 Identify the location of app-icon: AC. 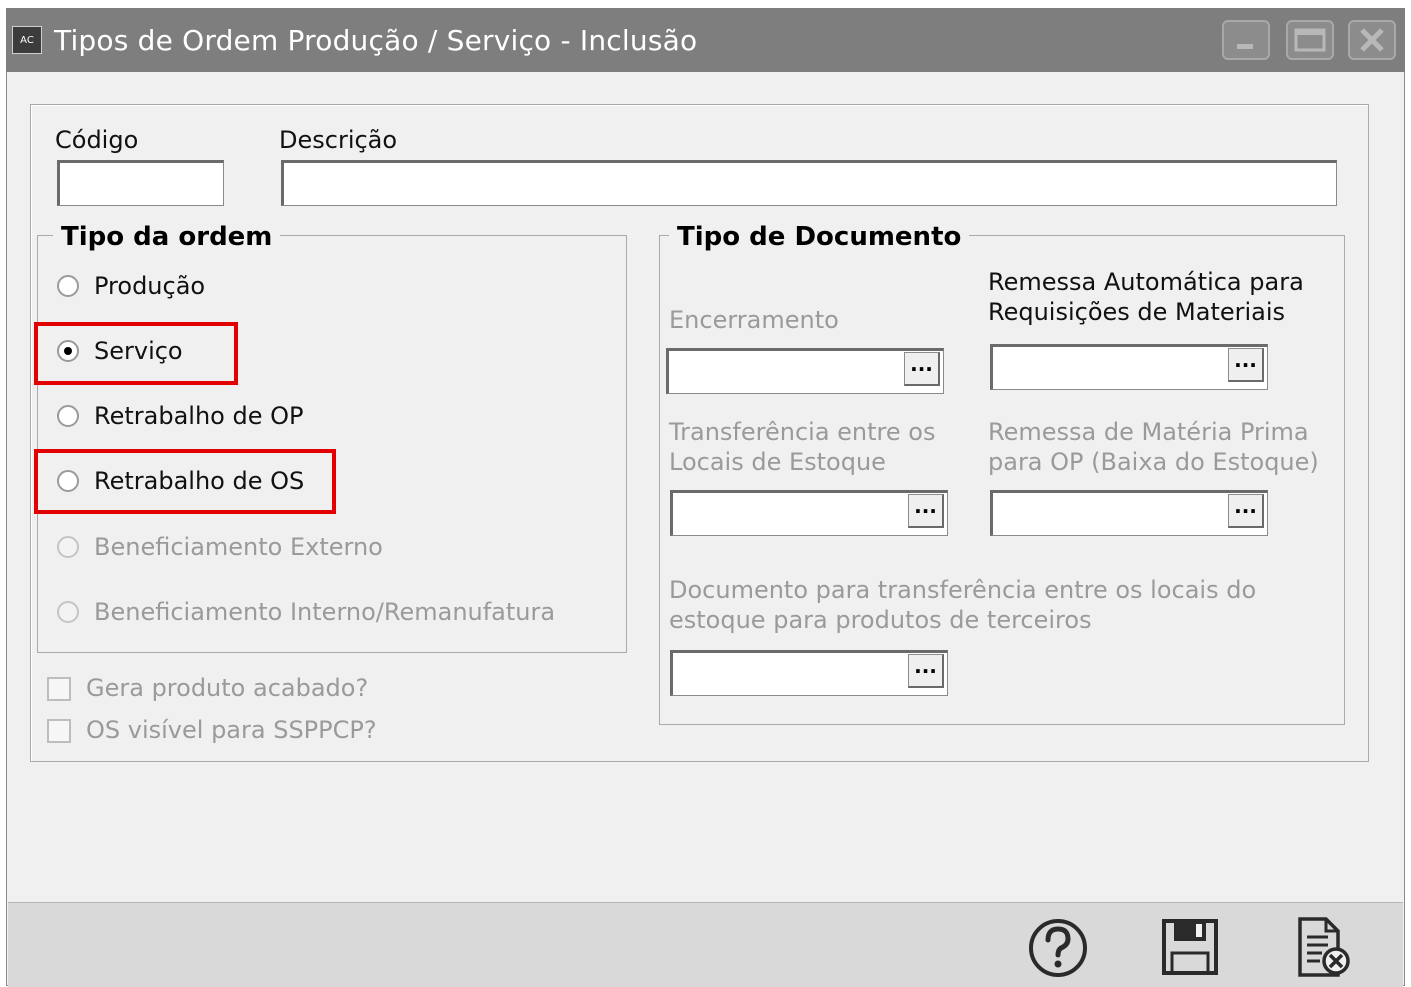
(27, 40).